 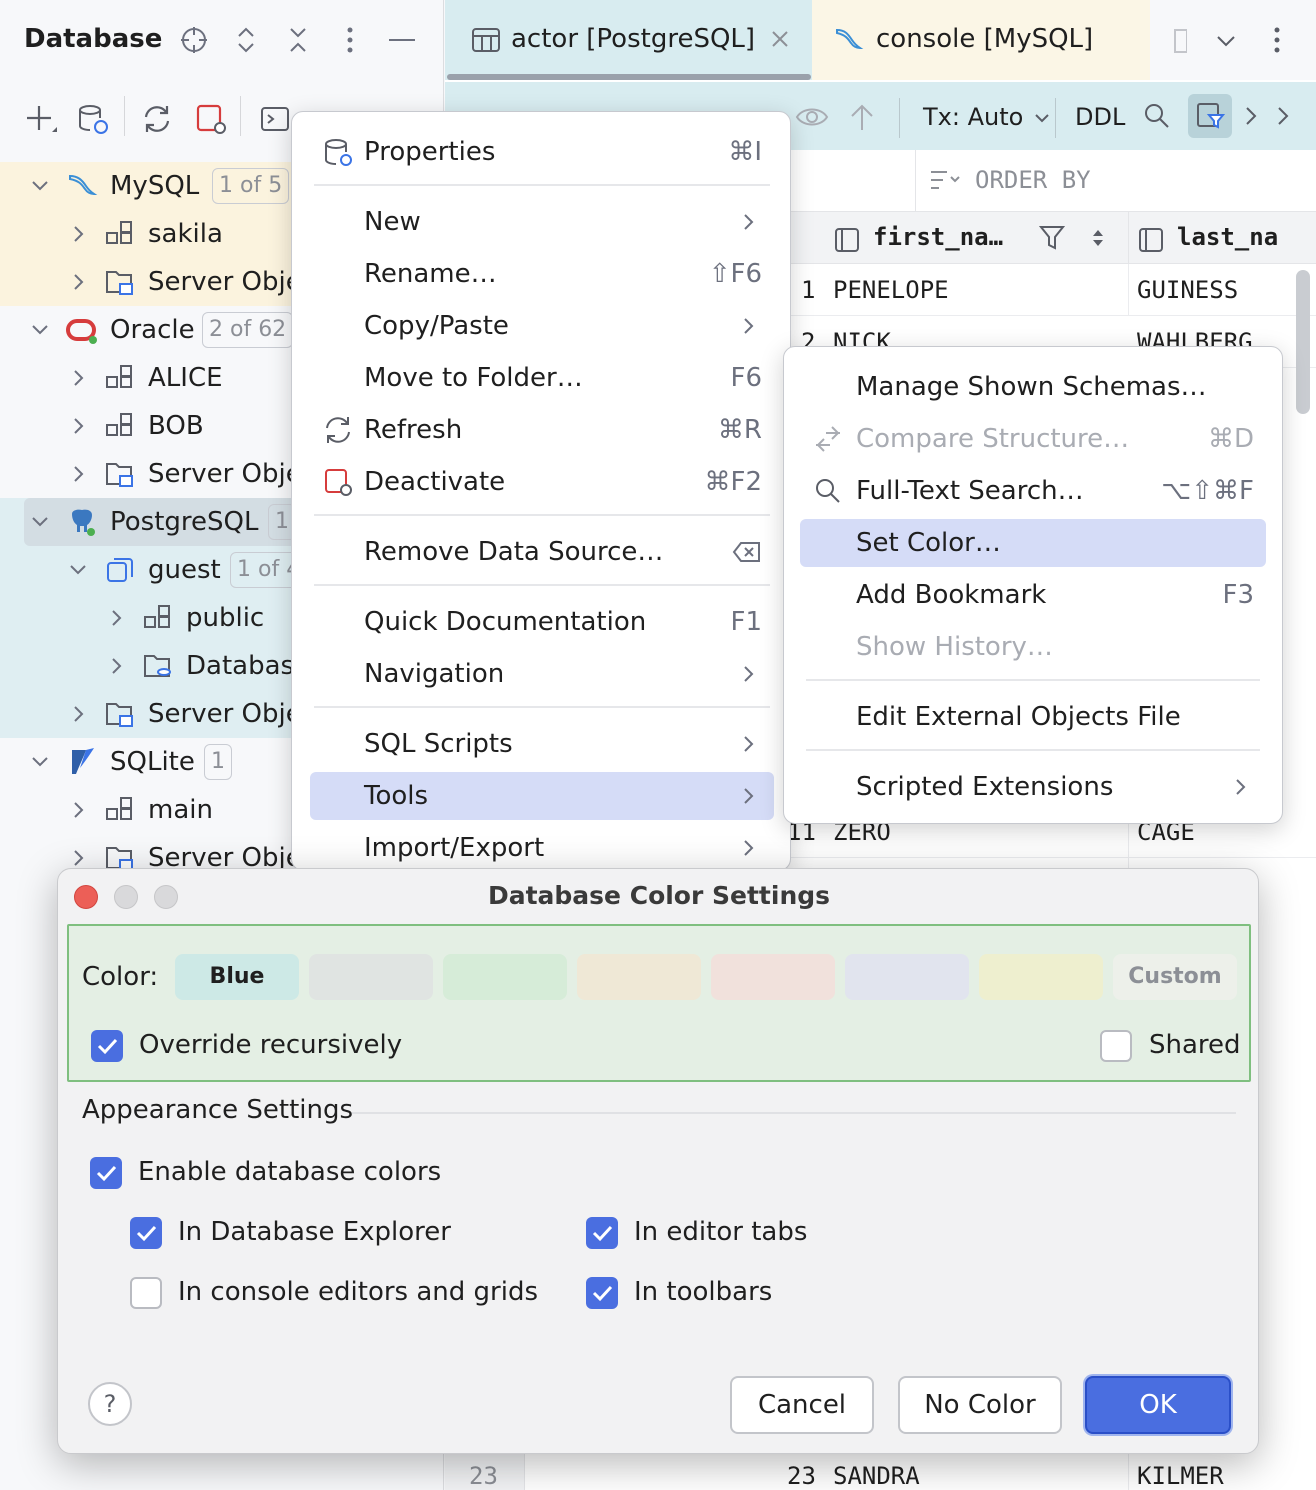 I want to click on no-color-button: No Color, so click(x=980, y=1405).